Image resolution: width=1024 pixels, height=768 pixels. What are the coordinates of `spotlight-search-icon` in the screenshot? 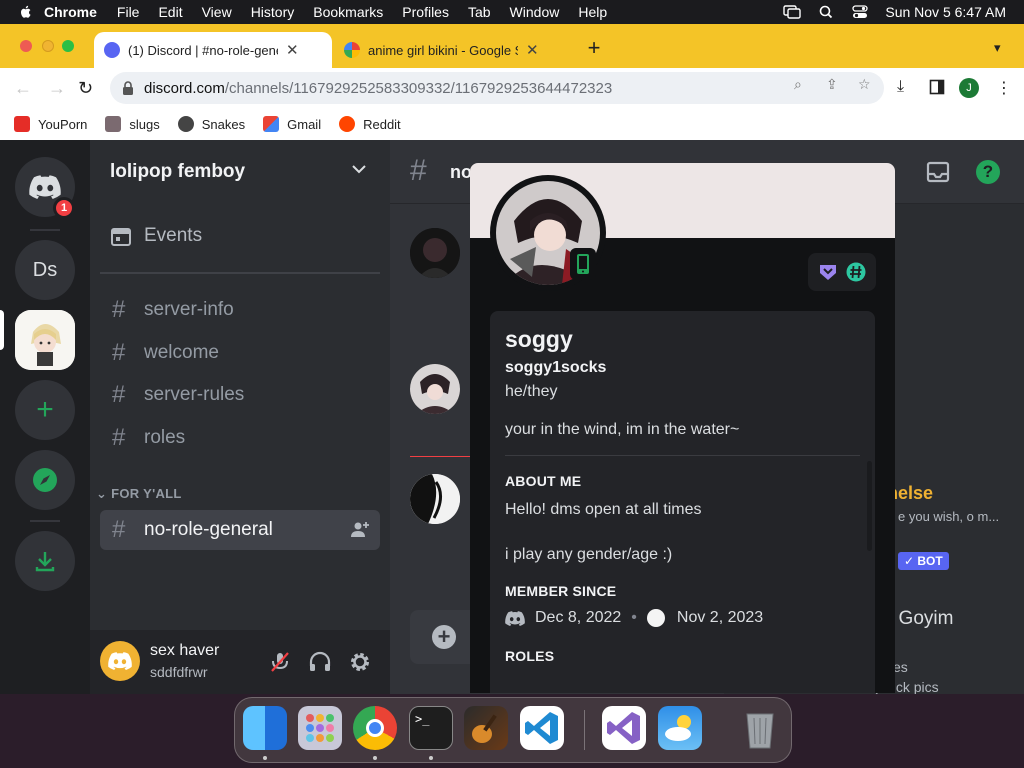 It's located at (826, 12).